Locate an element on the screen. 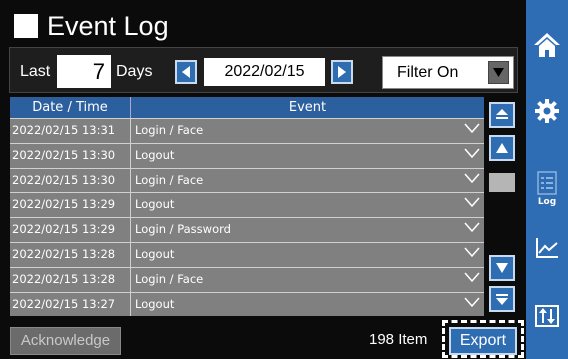 This screenshot has width=568, height=359. double-up-arrow-icon is located at coordinates (502, 114).